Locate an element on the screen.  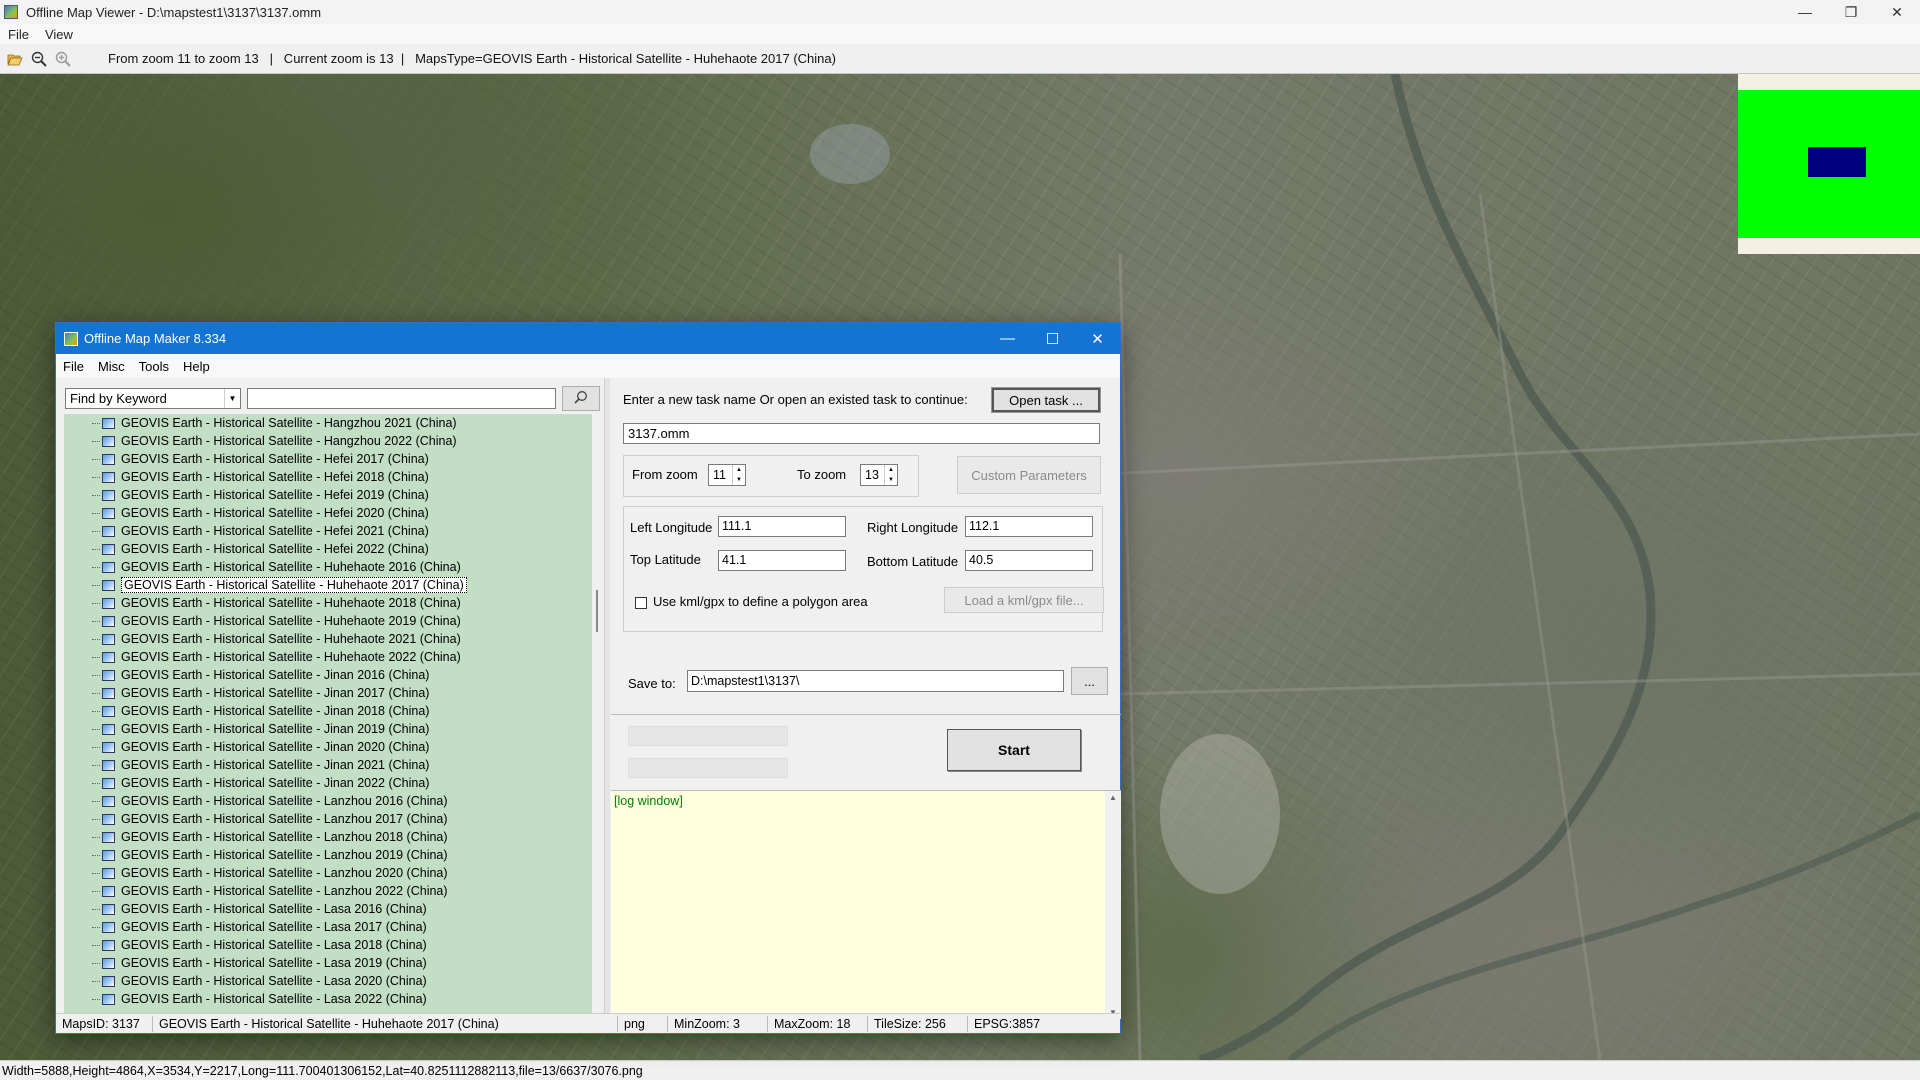
dialog-menu-tools: Tools is located at coordinates (154, 366).